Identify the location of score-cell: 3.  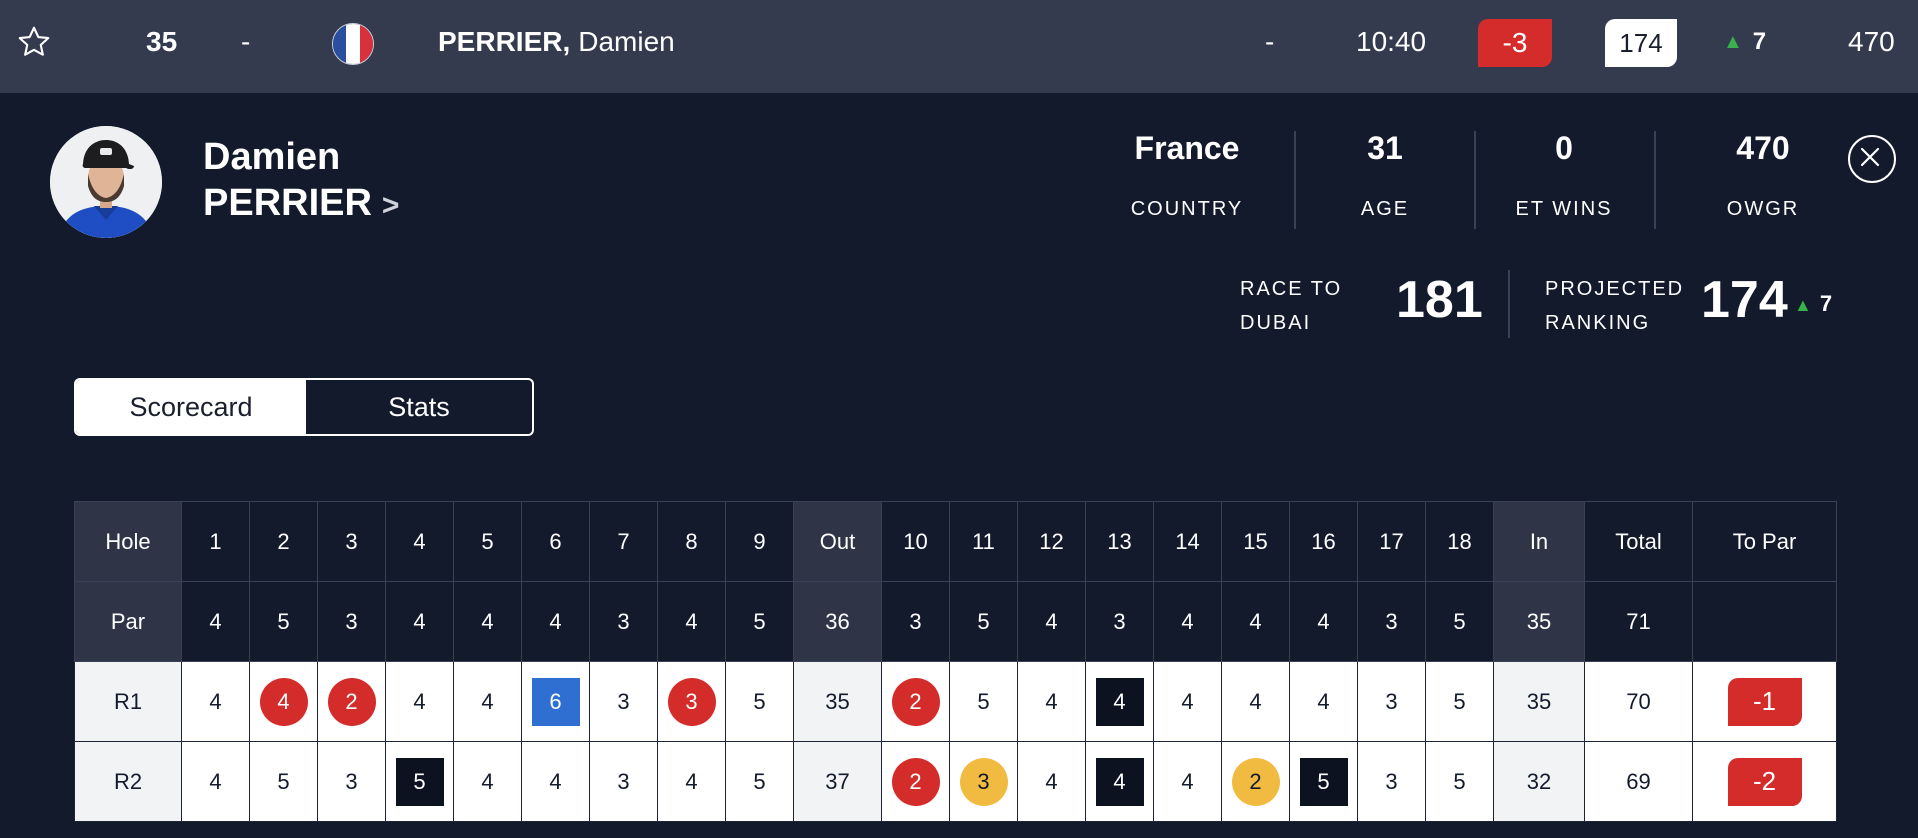
(623, 781).